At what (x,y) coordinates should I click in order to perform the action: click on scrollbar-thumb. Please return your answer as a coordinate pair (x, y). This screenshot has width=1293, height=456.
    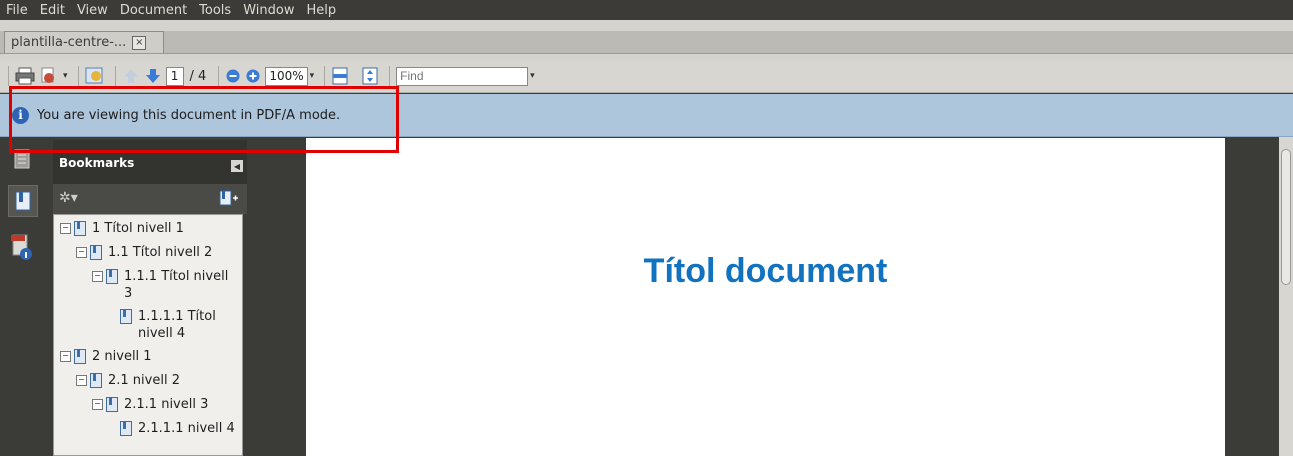
    Looking at the image, I should click on (1286, 217).